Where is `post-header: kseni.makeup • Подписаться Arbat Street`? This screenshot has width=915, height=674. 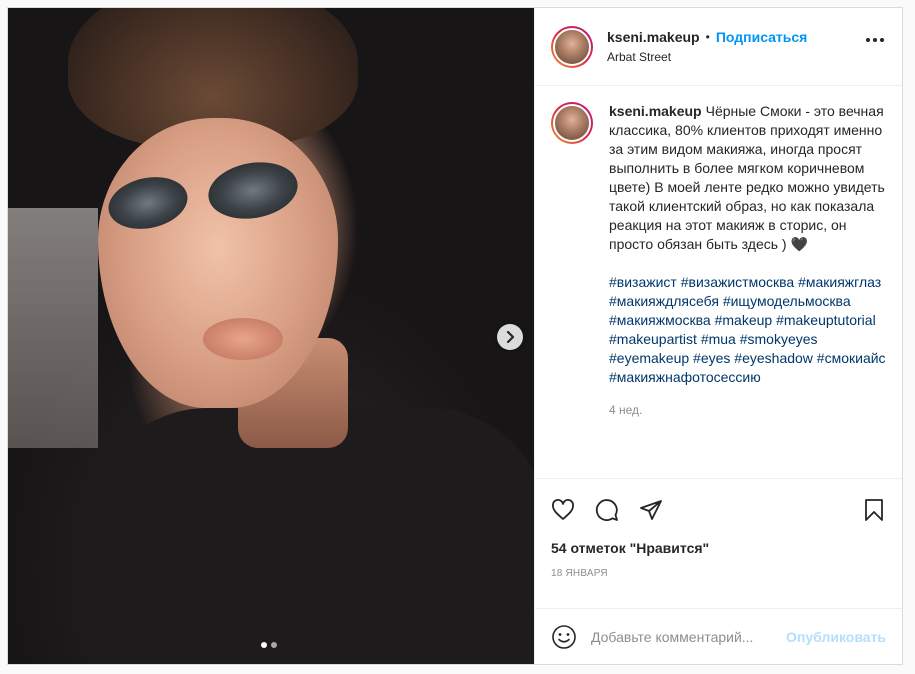 post-header: kseni.makeup • Подписаться Arbat Street is located at coordinates (718, 47).